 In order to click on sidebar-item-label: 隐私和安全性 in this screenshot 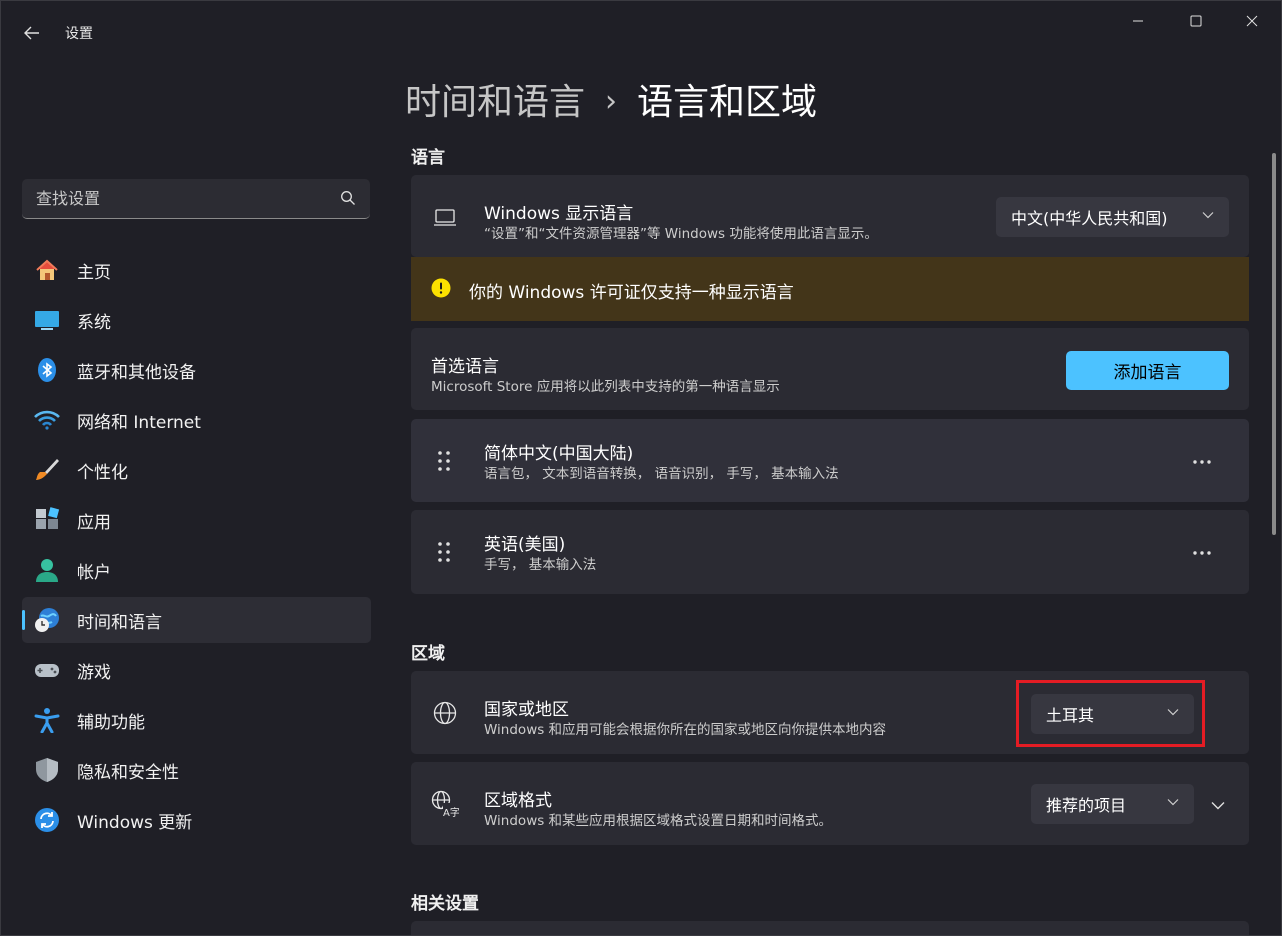, I will do `click(128, 772)`.